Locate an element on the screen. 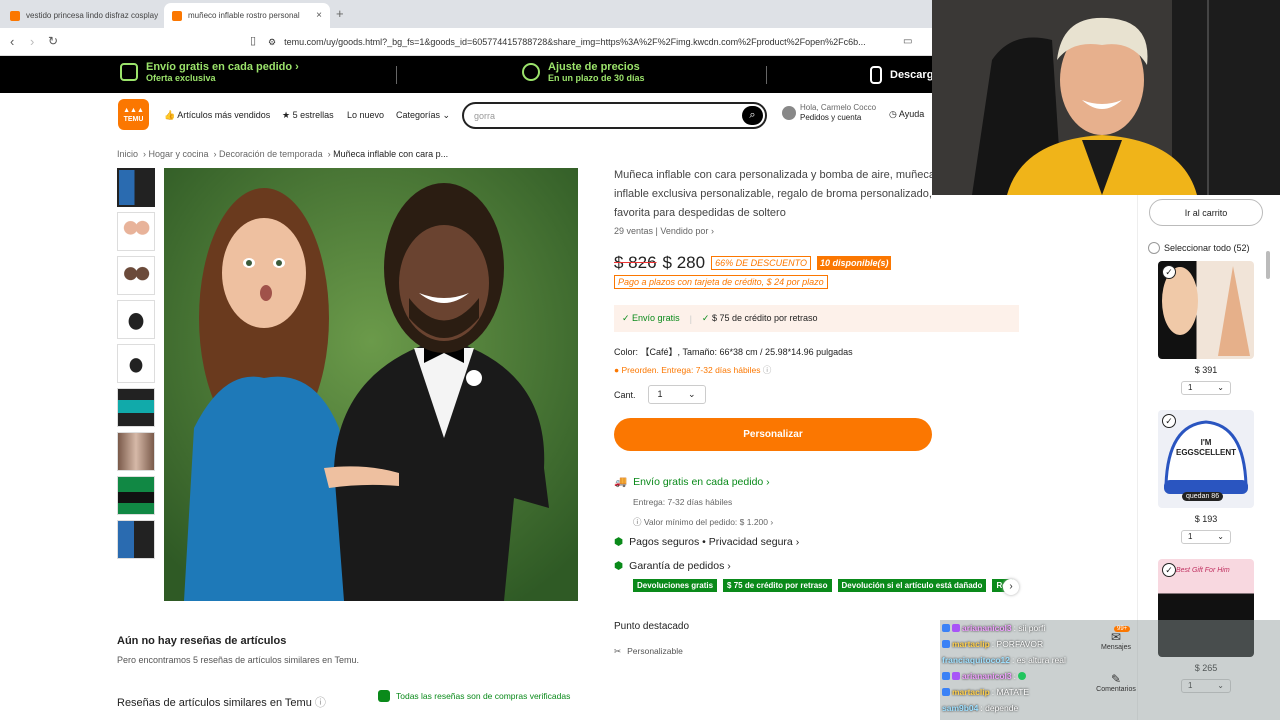  free-shipping-link: 🚚 Envío gratis en cada pedido › is located at coordinates (692, 482).